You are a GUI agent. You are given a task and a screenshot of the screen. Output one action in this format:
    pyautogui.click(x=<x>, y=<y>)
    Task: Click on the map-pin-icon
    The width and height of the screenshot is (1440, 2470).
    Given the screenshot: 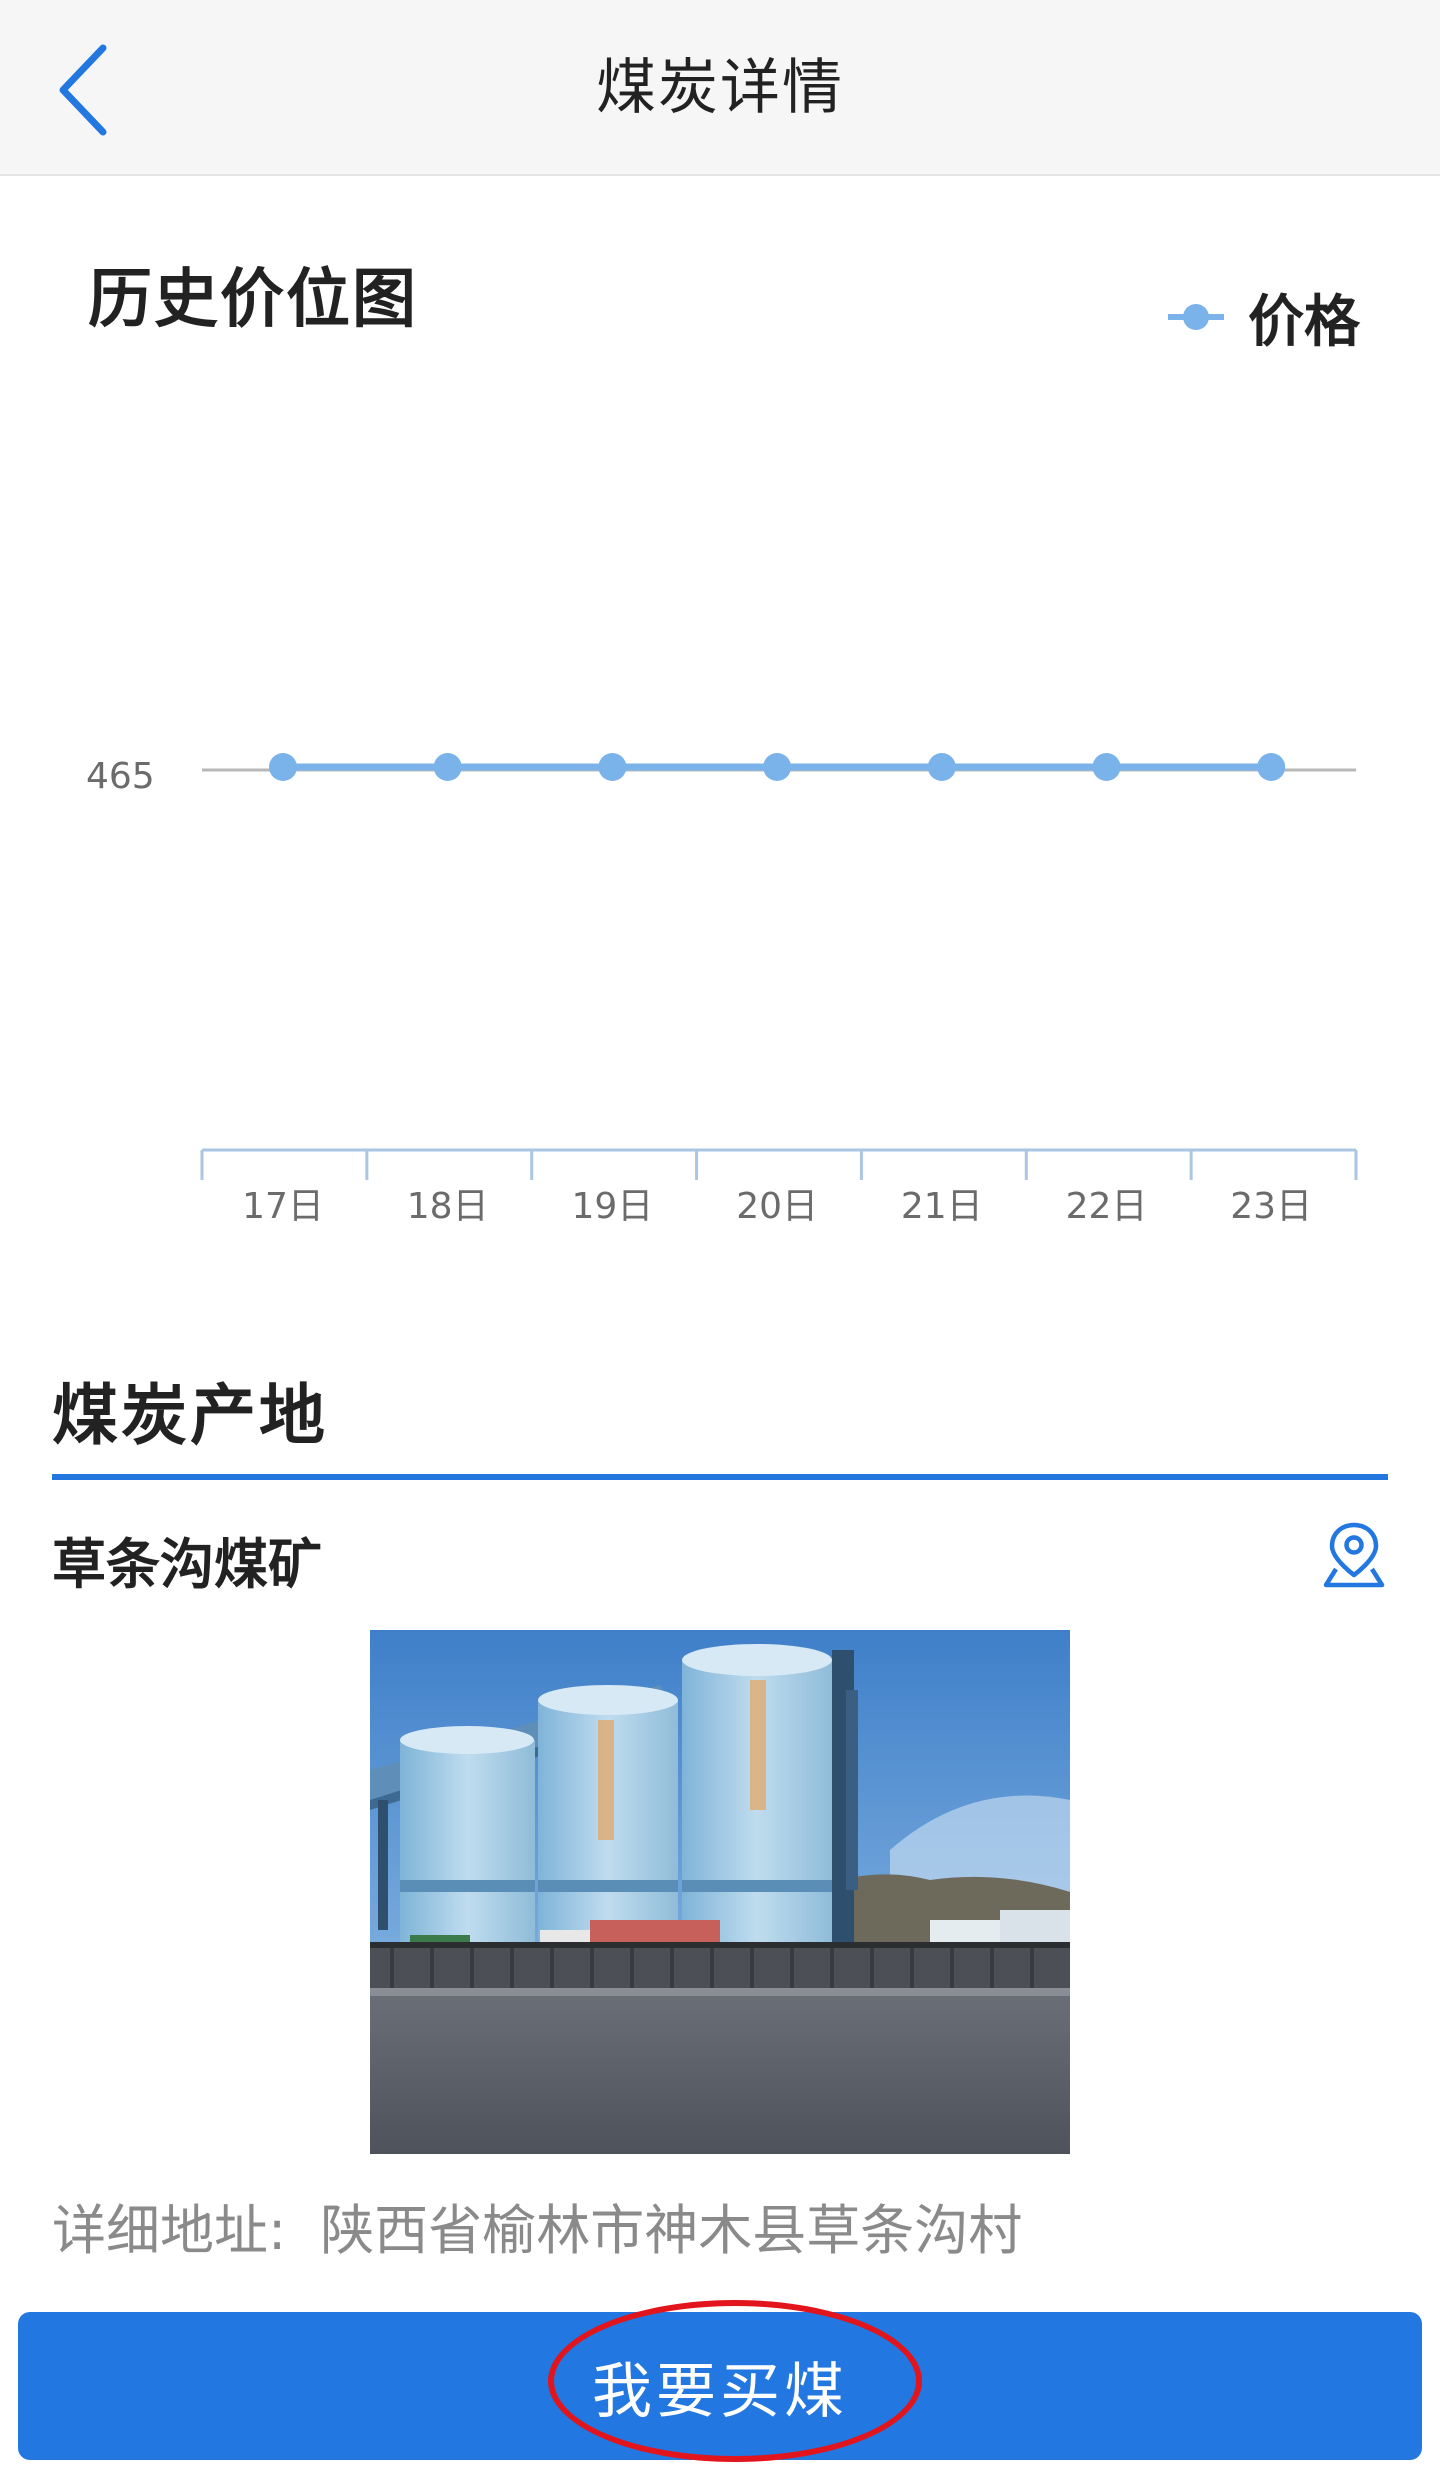 What is the action you would take?
    pyautogui.click(x=1354, y=1555)
    